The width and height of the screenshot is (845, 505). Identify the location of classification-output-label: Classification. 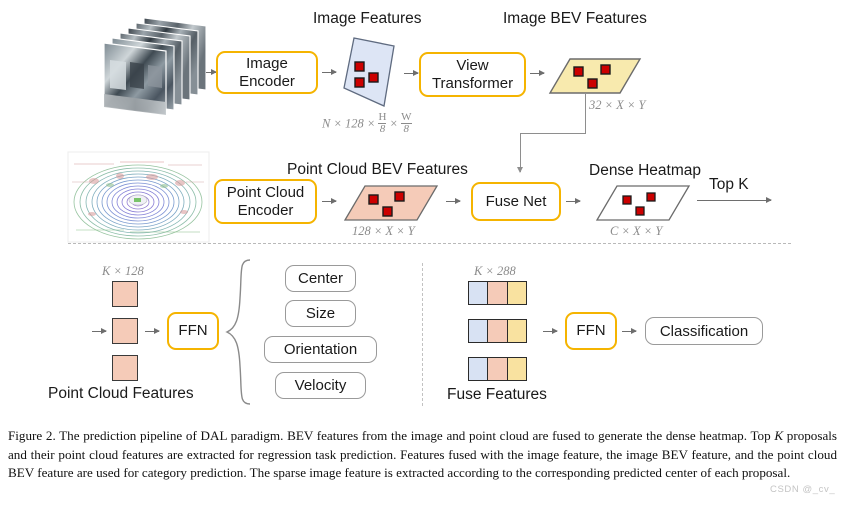
(704, 331).